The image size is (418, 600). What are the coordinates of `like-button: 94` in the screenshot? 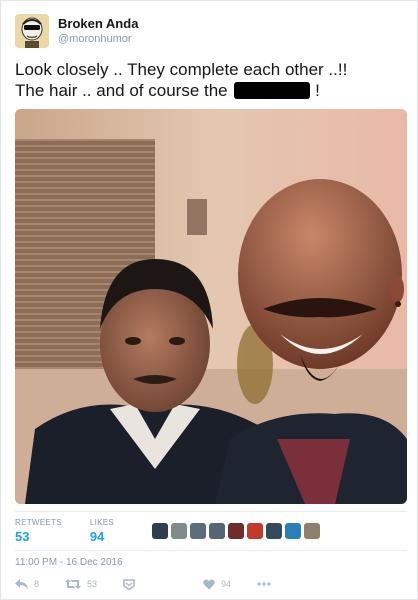 It's located at (217, 584).